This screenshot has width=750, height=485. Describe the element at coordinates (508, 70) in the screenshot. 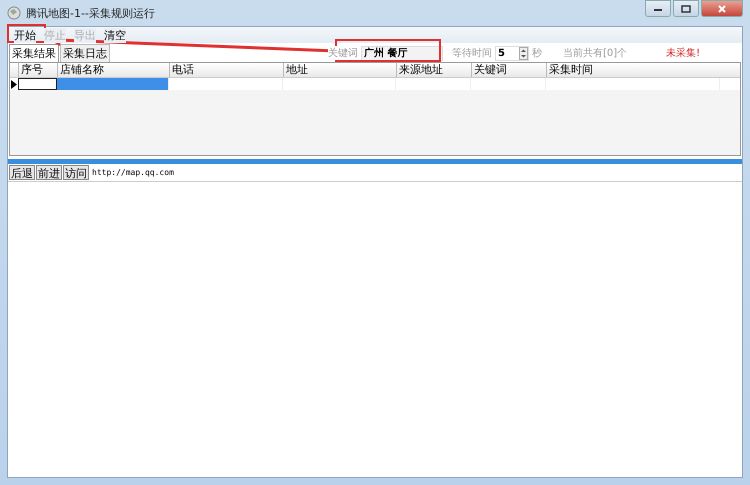

I see `column-header: 关键词` at that location.